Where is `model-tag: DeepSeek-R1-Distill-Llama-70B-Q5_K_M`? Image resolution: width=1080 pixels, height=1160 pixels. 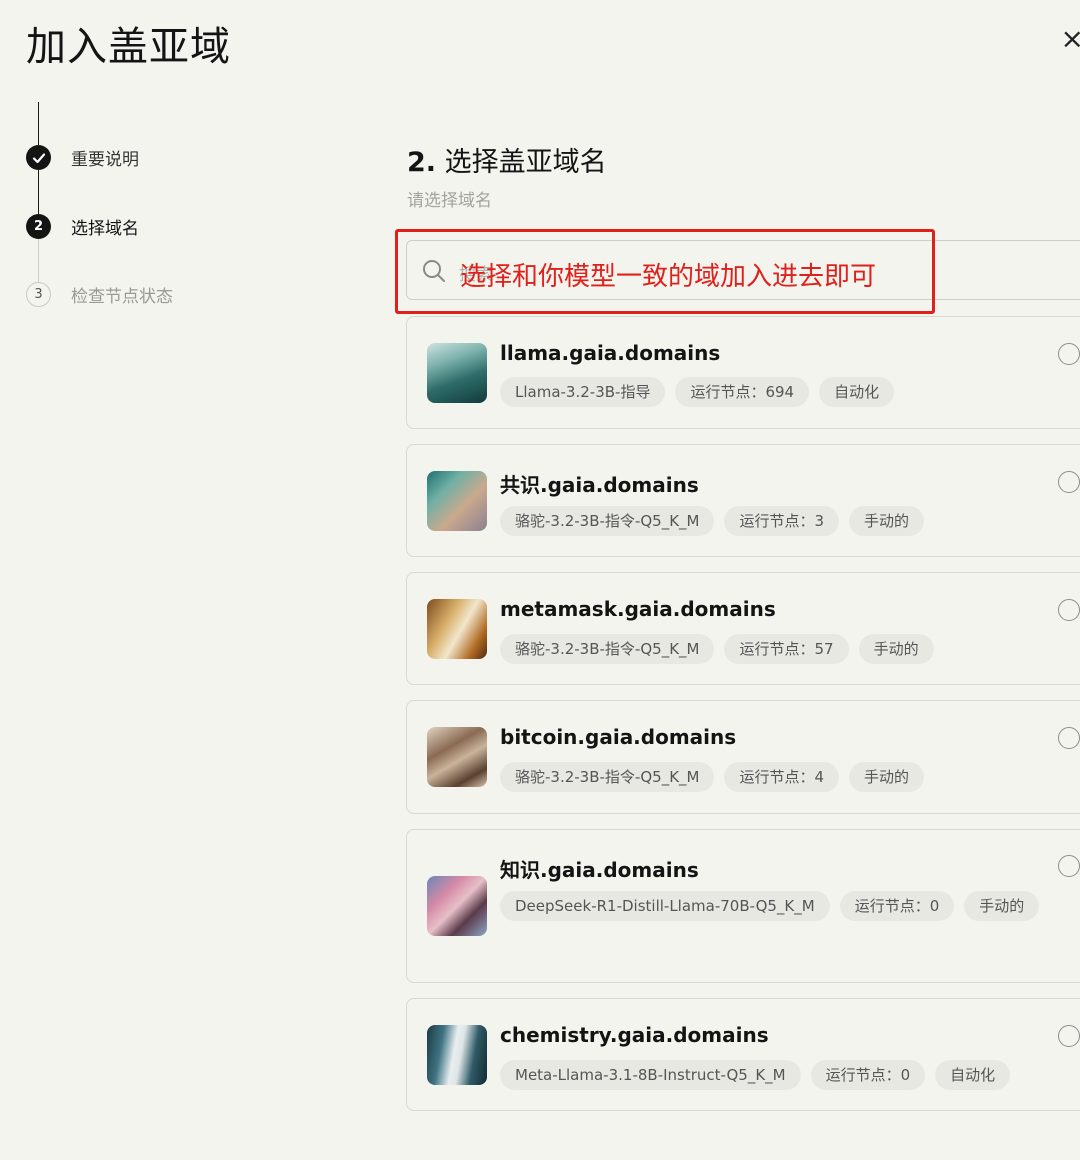
model-tag: DeepSeek-R1-Distill-Llama-70B-Q5_K_M is located at coordinates (665, 906).